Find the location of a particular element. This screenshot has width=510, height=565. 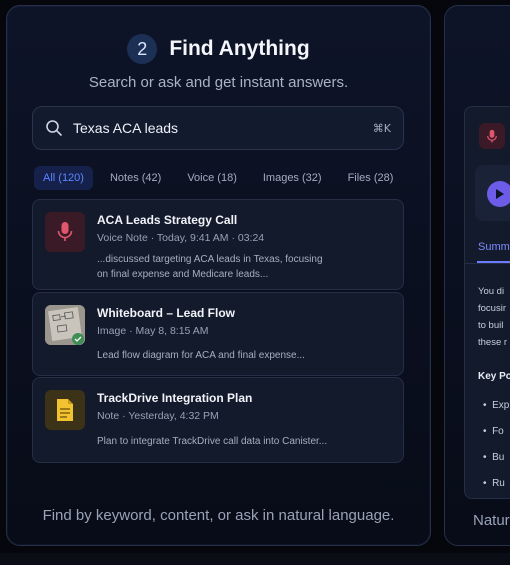

key-point-text: Bu is located at coordinates (498, 457).